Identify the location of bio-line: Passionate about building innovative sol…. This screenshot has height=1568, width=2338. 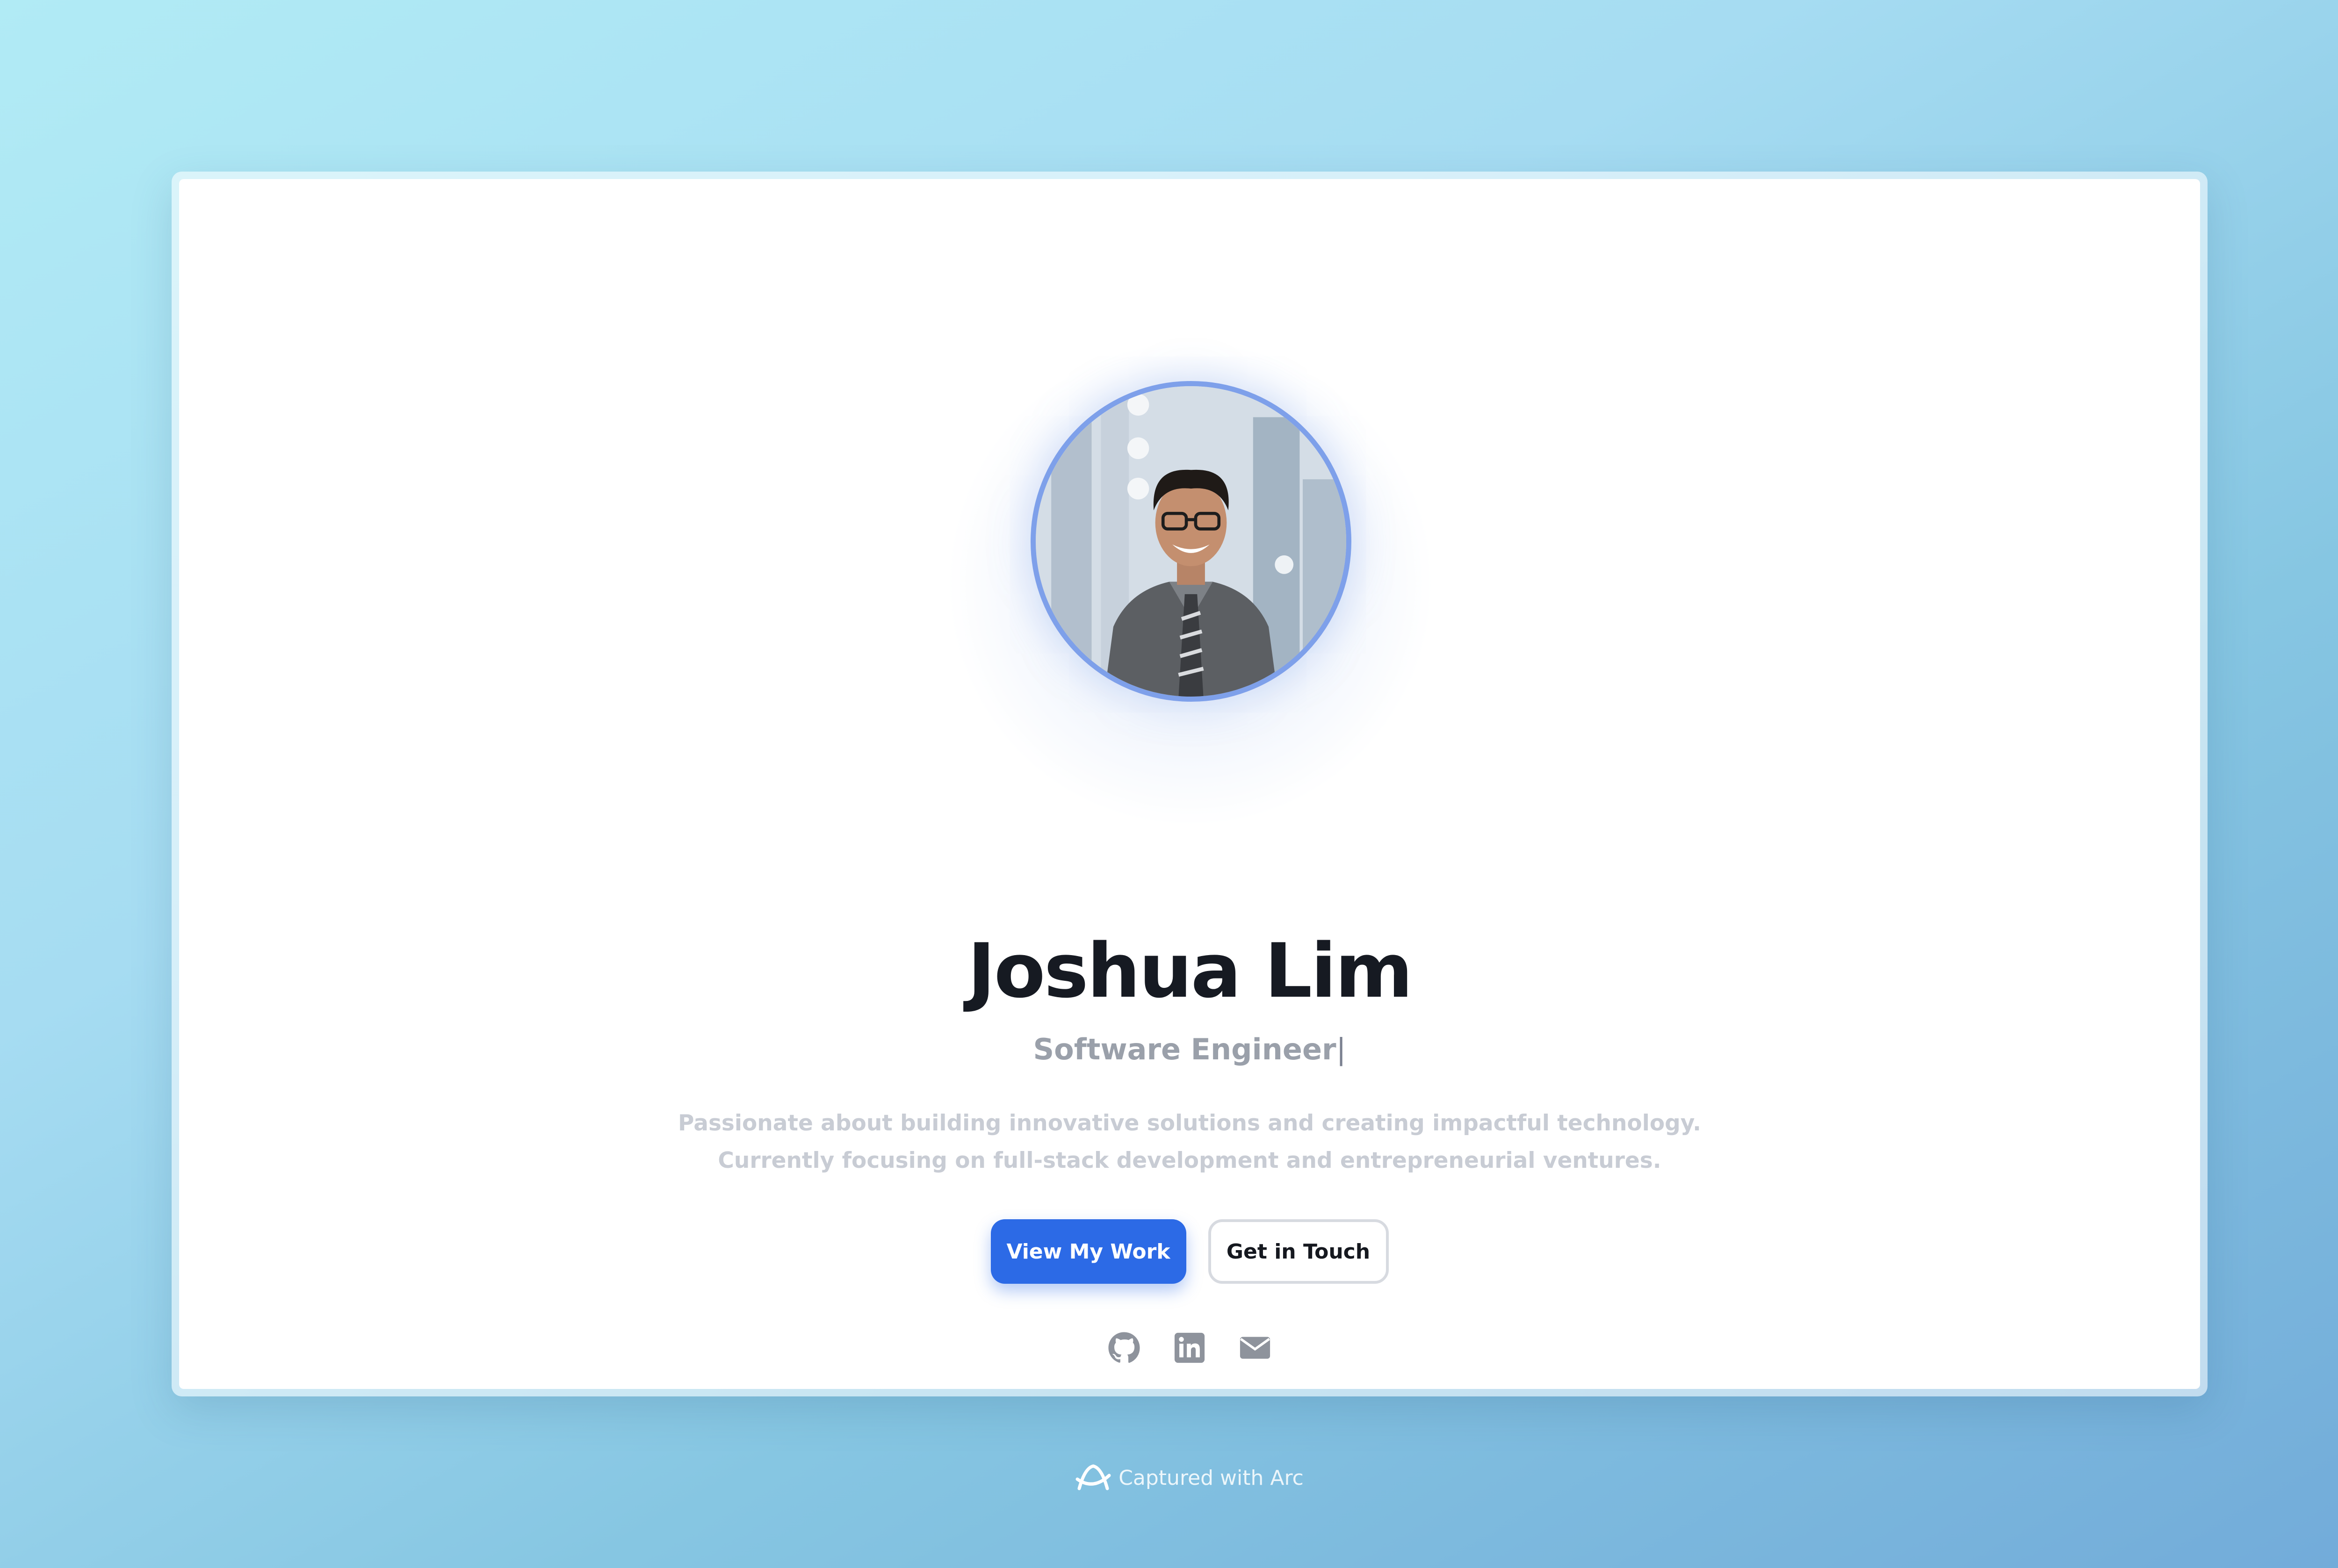
(1189, 1123).